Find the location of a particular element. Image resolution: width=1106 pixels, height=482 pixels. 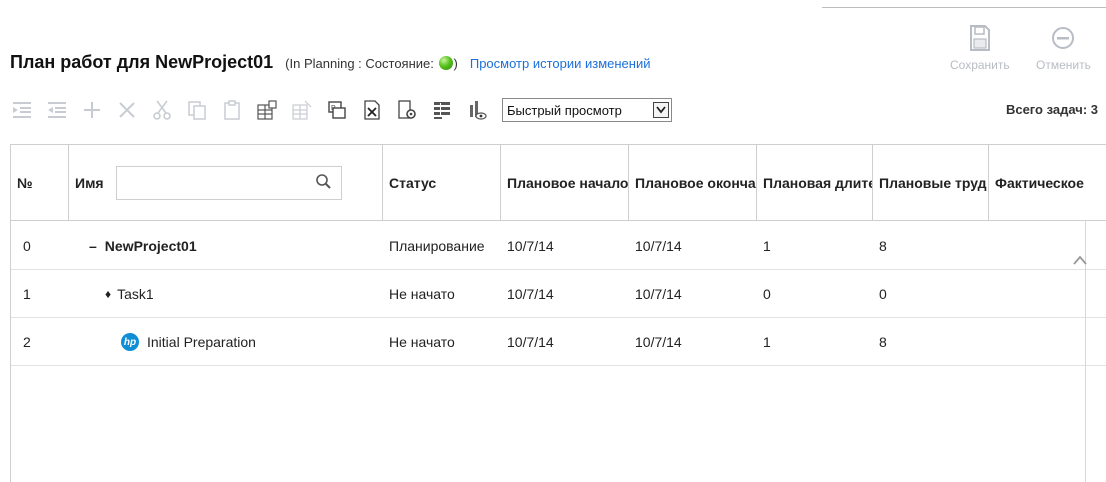

table-row: 1 ♦ Task1 Не начато 10/7/14 10/7/14 0 0 is located at coordinates (558, 294).